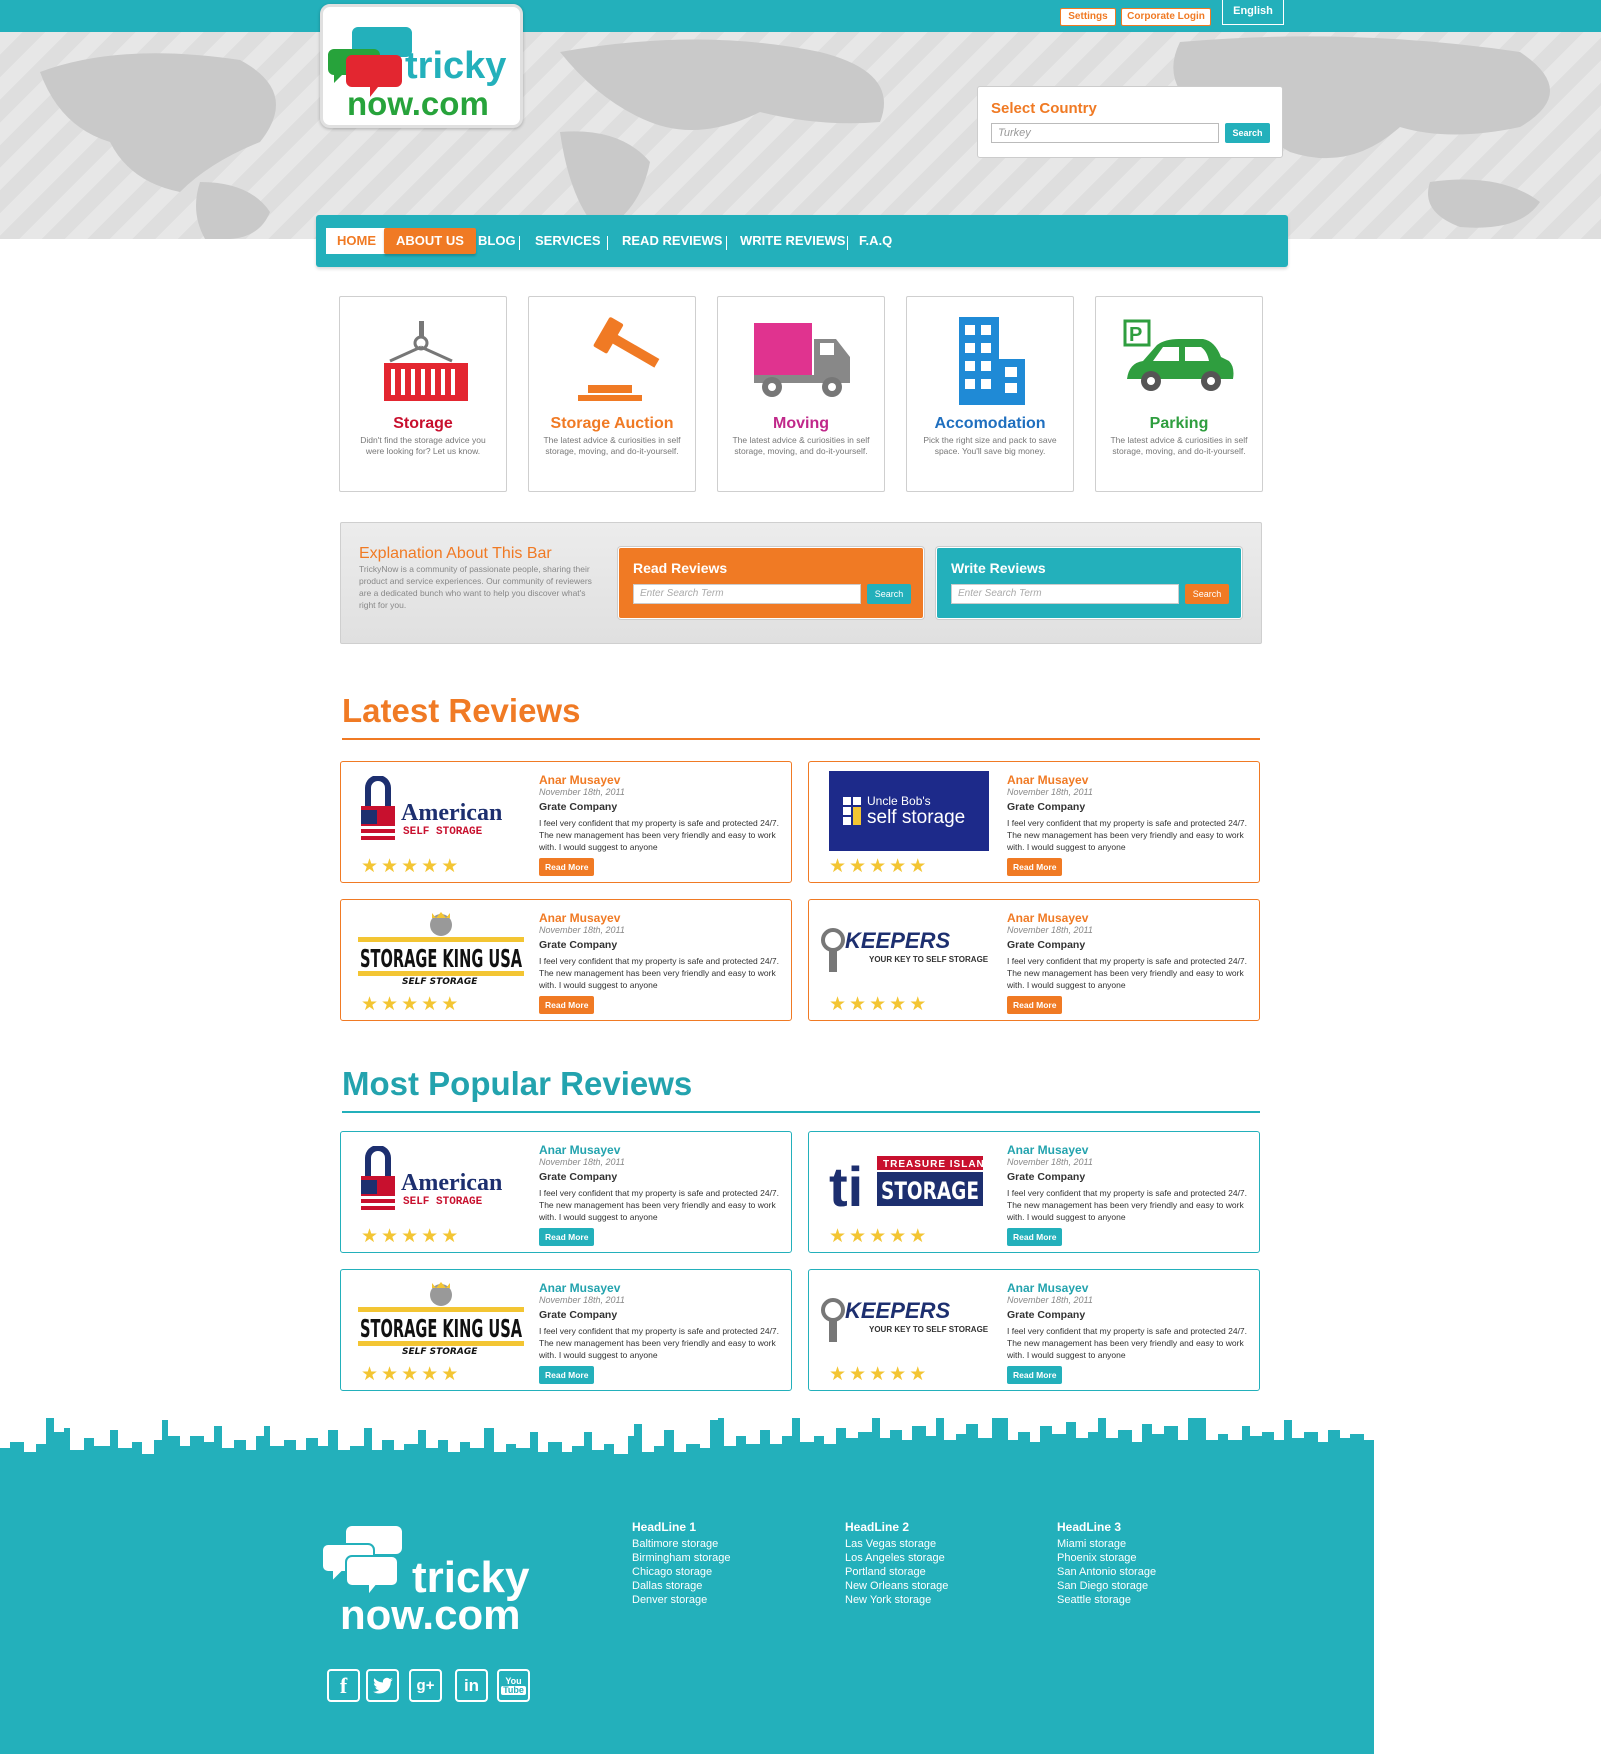 This screenshot has width=1601, height=1754. Describe the element at coordinates (681, 1586) in the screenshot. I see `footer-link: Dallas storage` at that location.